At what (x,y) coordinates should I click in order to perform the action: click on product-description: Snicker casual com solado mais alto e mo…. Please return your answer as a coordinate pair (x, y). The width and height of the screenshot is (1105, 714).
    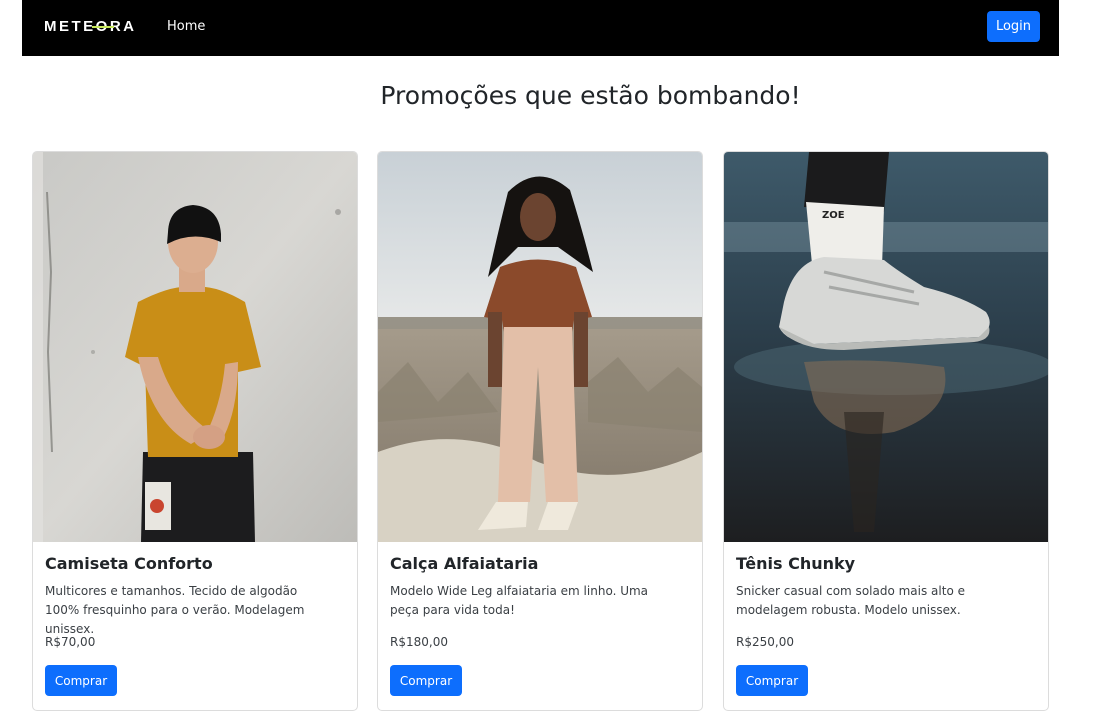
    Looking at the image, I should click on (850, 600).